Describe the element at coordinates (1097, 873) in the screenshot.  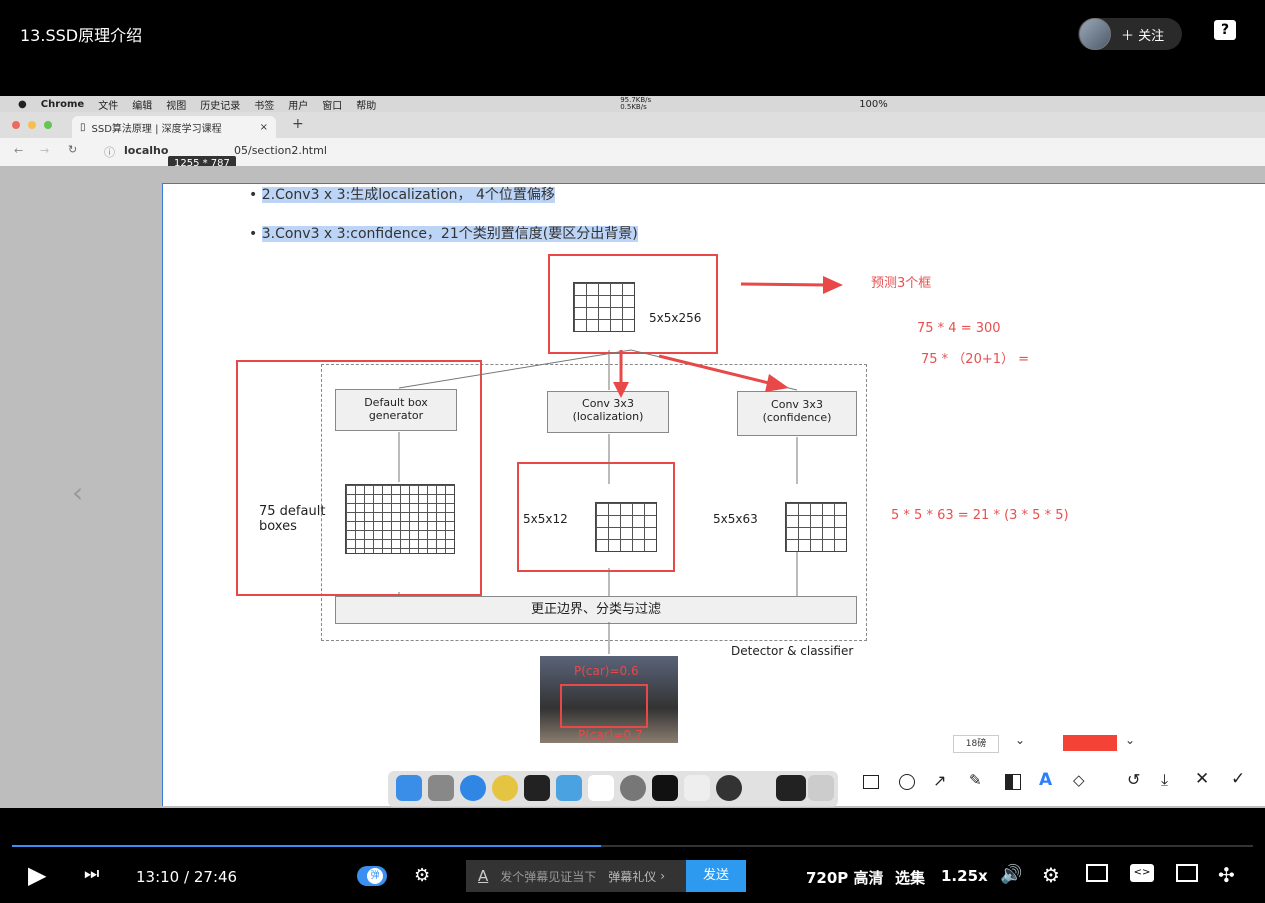
I see `picture-in-picture-icon` at that location.